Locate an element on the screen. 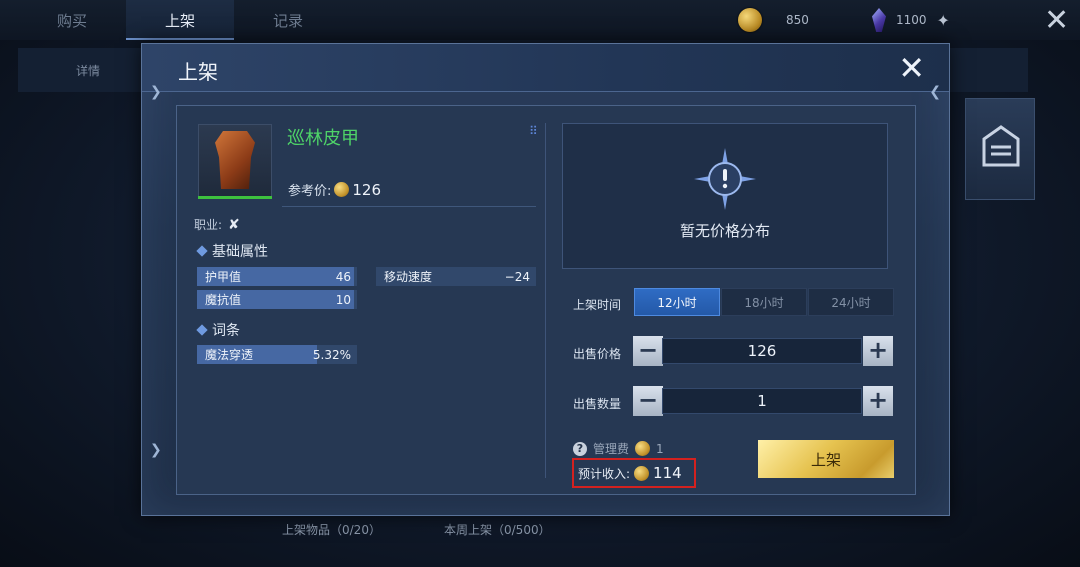 Image resolution: width=1080 pixels, height=567 pixels. tab-sell: 上架 is located at coordinates (180, 20).